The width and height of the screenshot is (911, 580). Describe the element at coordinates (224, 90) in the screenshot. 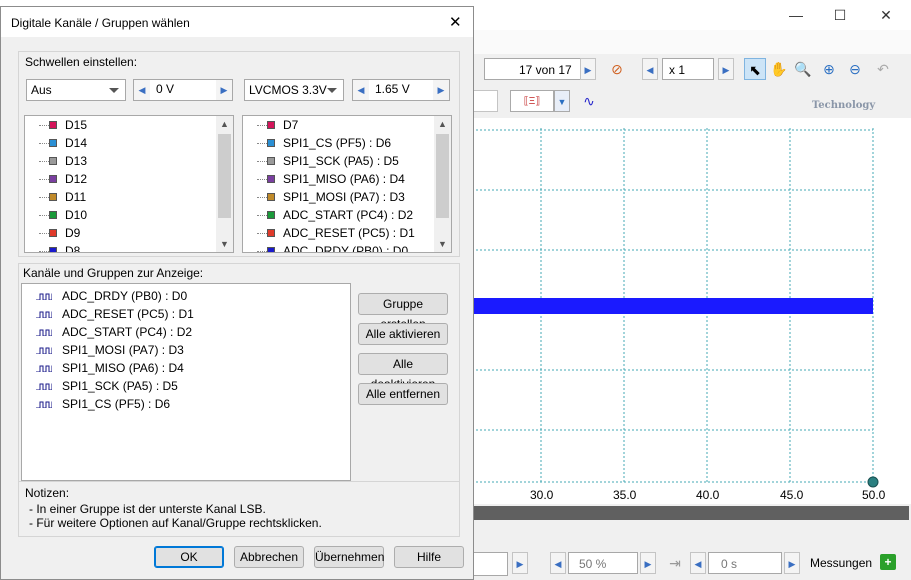

I see `spin-left-increase-icon: ▶` at that location.